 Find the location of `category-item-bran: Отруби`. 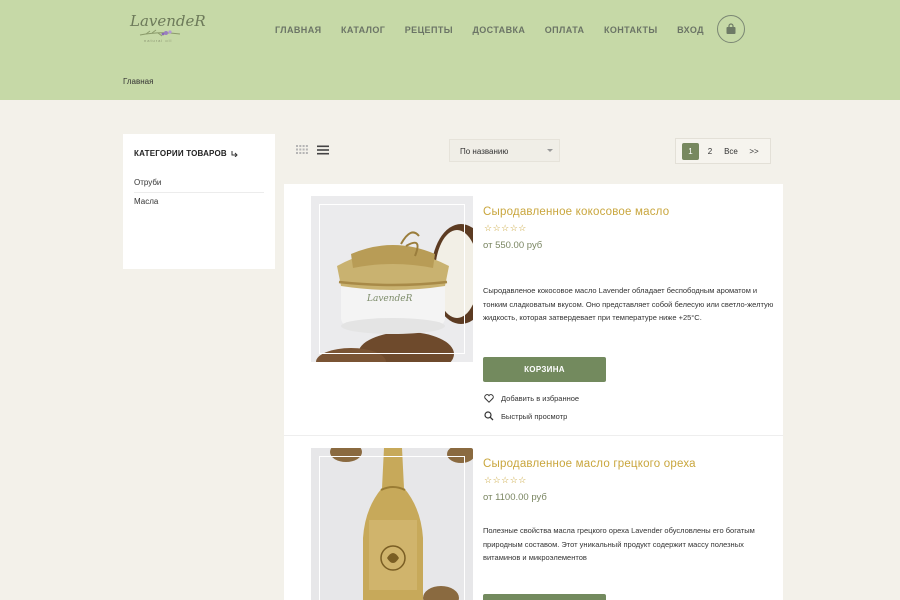

category-item-bran: Отруби is located at coordinates (199, 185).